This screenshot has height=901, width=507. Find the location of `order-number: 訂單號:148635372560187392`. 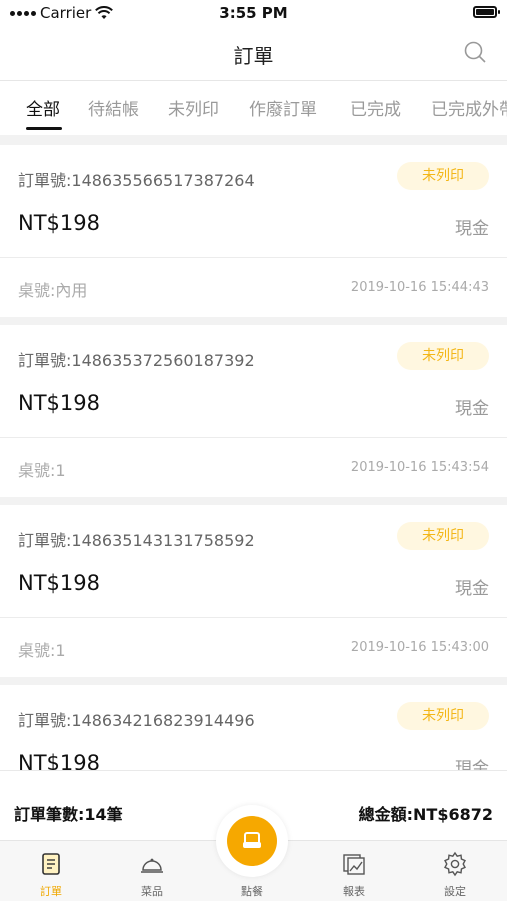

order-number: 訂單號:148635372560187392 is located at coordinates (136, 360).